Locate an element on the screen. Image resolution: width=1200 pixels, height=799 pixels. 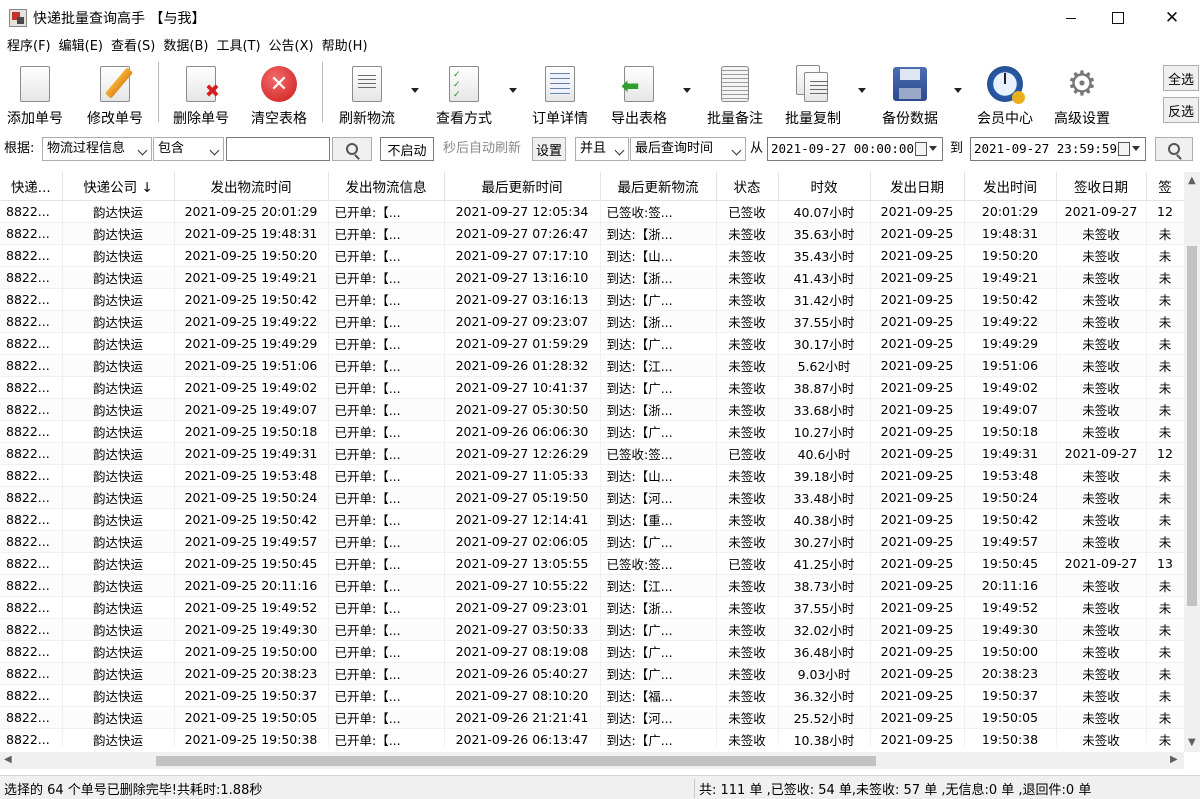
horizontal-scroll-thumb is located at coordinates (516, 761).